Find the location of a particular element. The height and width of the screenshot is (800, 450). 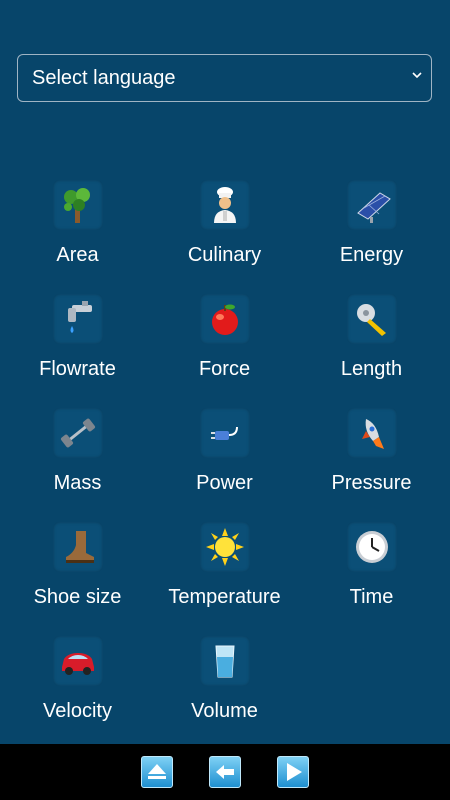

category-label: Pressure is located at coordinates (371, 483).